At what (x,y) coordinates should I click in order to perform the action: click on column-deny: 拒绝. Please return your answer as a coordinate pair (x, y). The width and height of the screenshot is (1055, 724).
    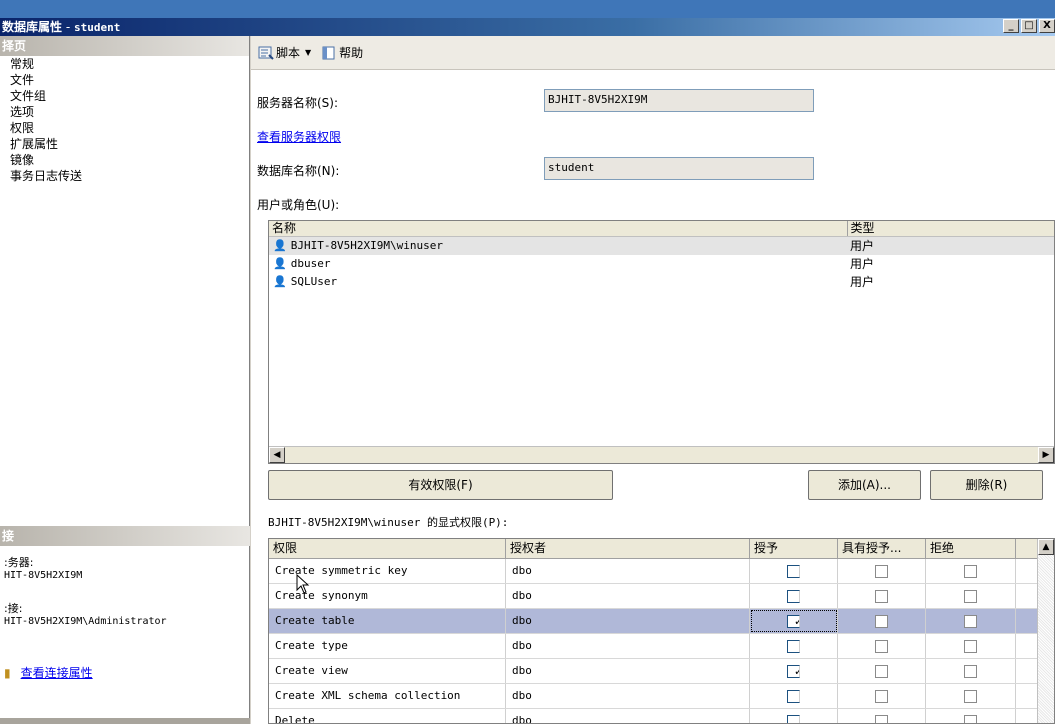
    Looking at the image, I should click on (971, 548).